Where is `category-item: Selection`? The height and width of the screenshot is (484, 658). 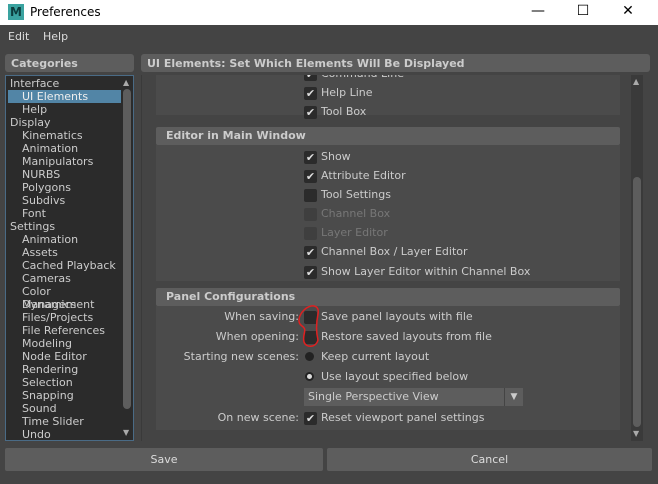 category-item: Selection is located at coordinates (65, 382).